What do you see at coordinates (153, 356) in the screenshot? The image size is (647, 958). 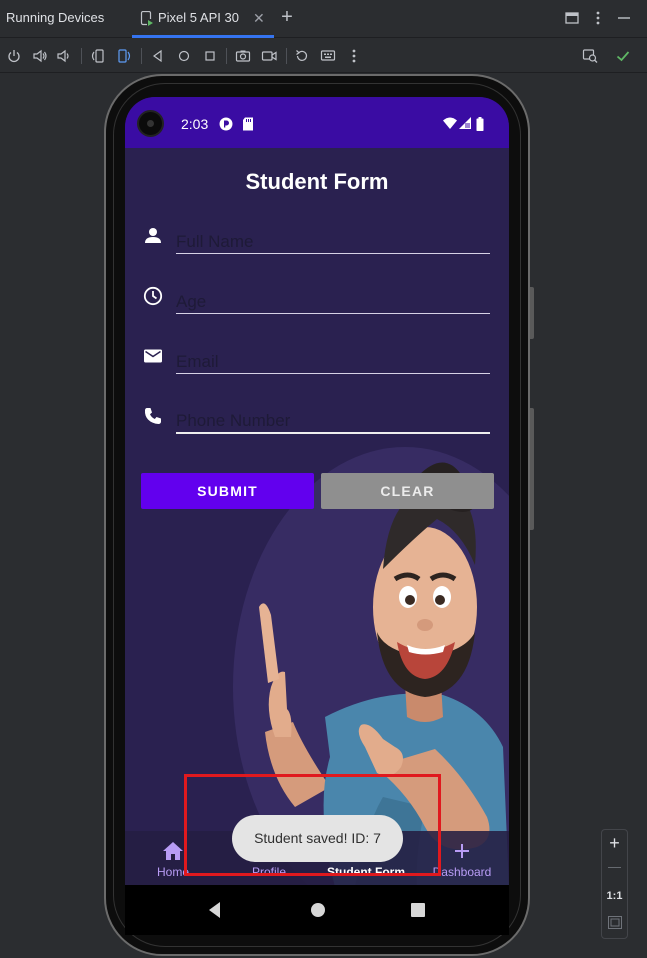 I see `email-icon` at bounding box center [153, 356].